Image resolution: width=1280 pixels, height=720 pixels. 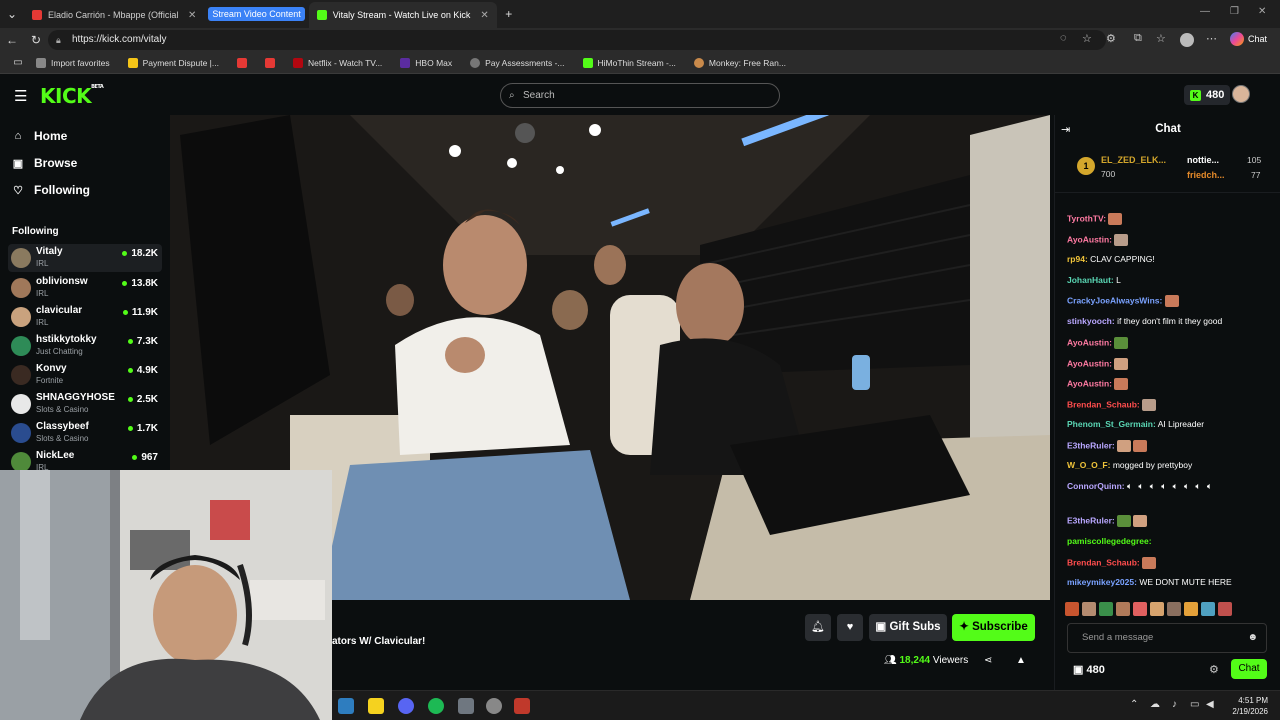 What do you see at coordinates (72, 96) in the screenshot?
I see `kick-logo: KICKBETA` at bounding box center [72, 96].